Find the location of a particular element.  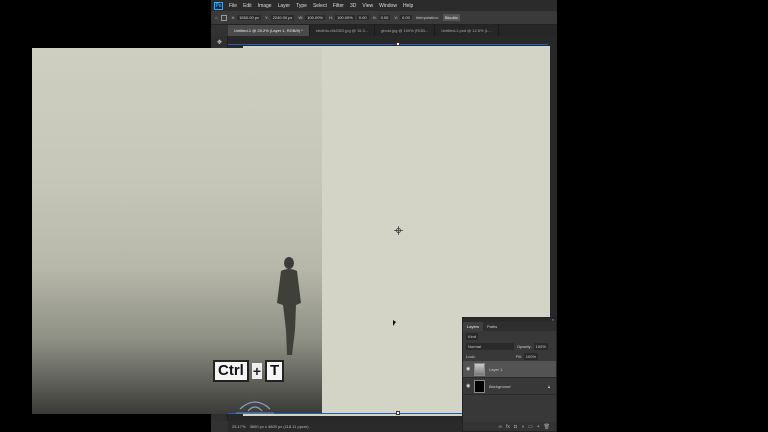

link-layers-icon: ∞ is located at coordinates (500, 427).